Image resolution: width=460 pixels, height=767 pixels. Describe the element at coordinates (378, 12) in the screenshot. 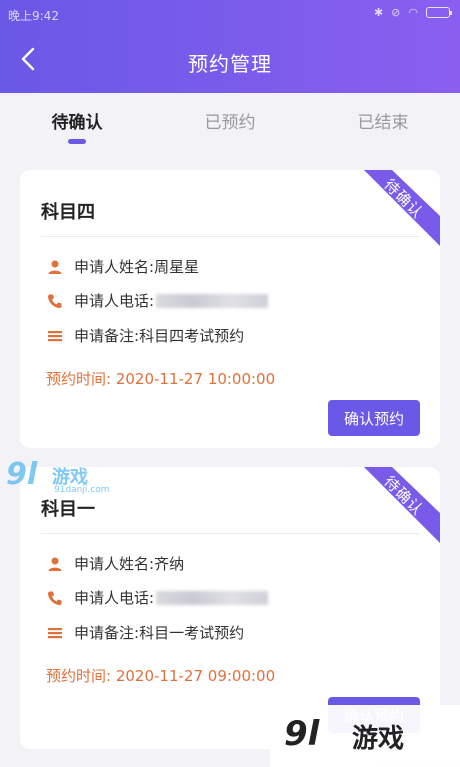

I see `bluetooth-icon: ✱` at that location.